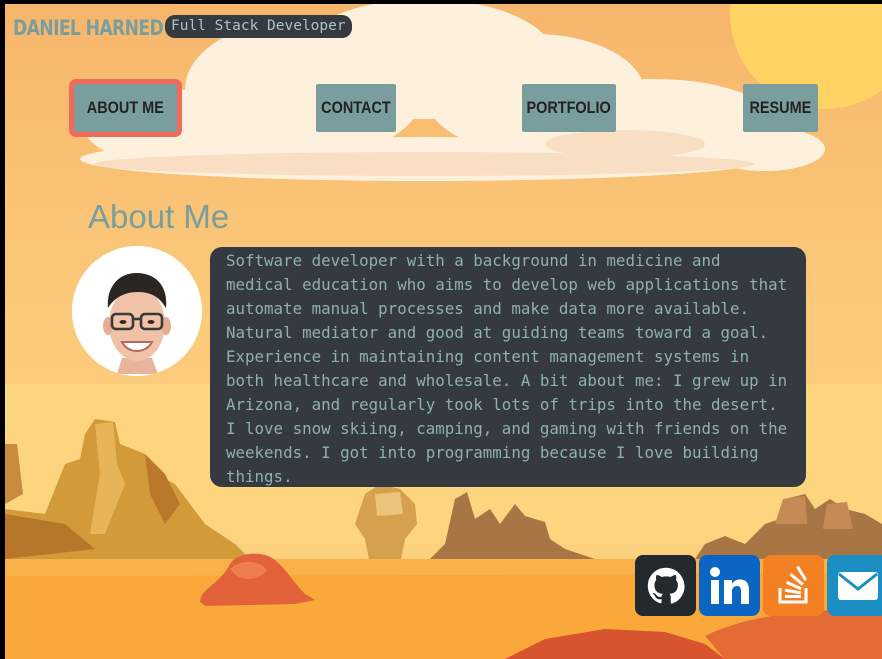  I want to click on stackoverflow-link, so click(793, 585).